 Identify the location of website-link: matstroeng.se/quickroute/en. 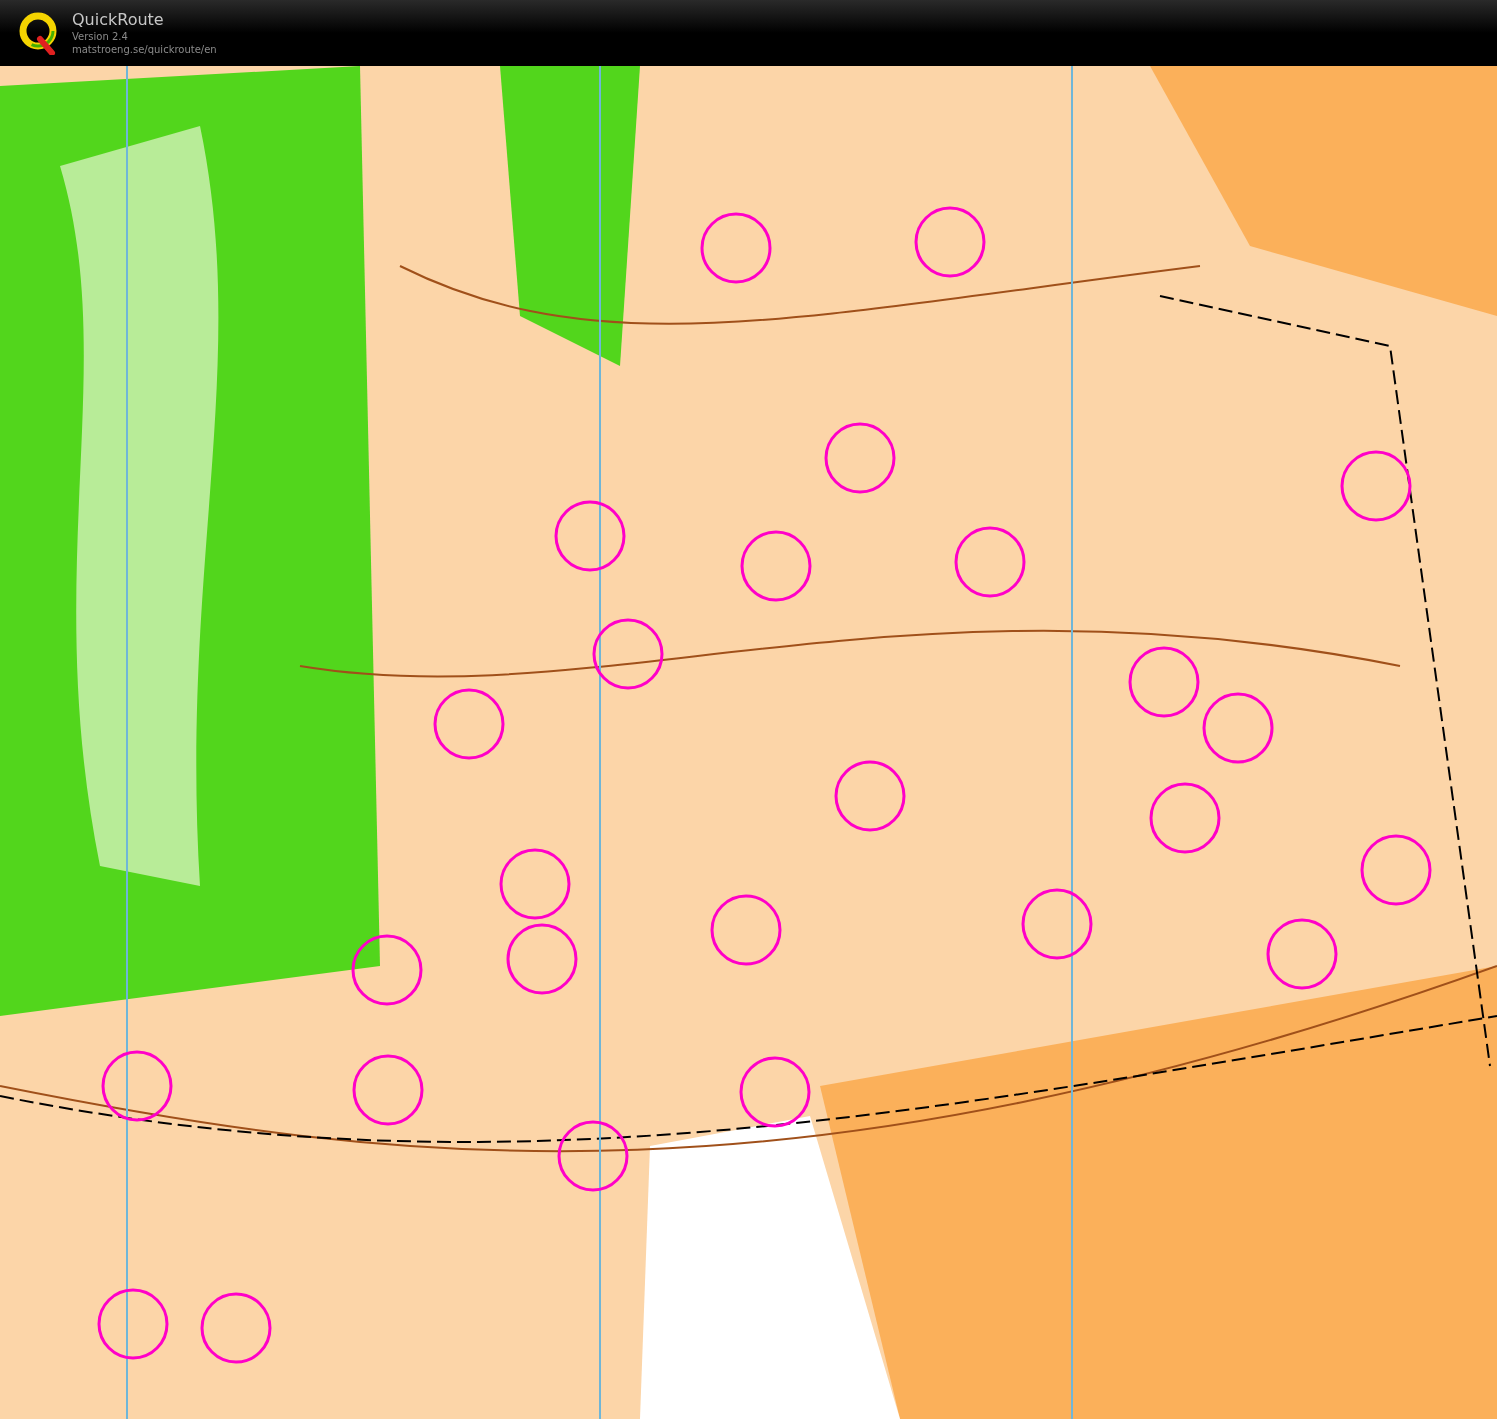
(144, 49).